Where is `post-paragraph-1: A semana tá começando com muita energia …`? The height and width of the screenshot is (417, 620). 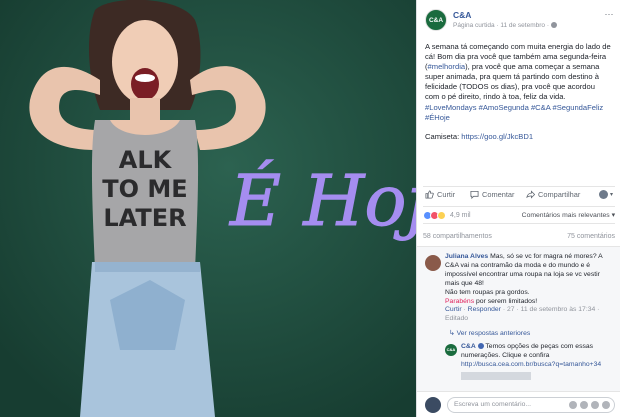 post-paragraph-1: A semana tá começando com muita energia … is located at coordinates (518, 82).